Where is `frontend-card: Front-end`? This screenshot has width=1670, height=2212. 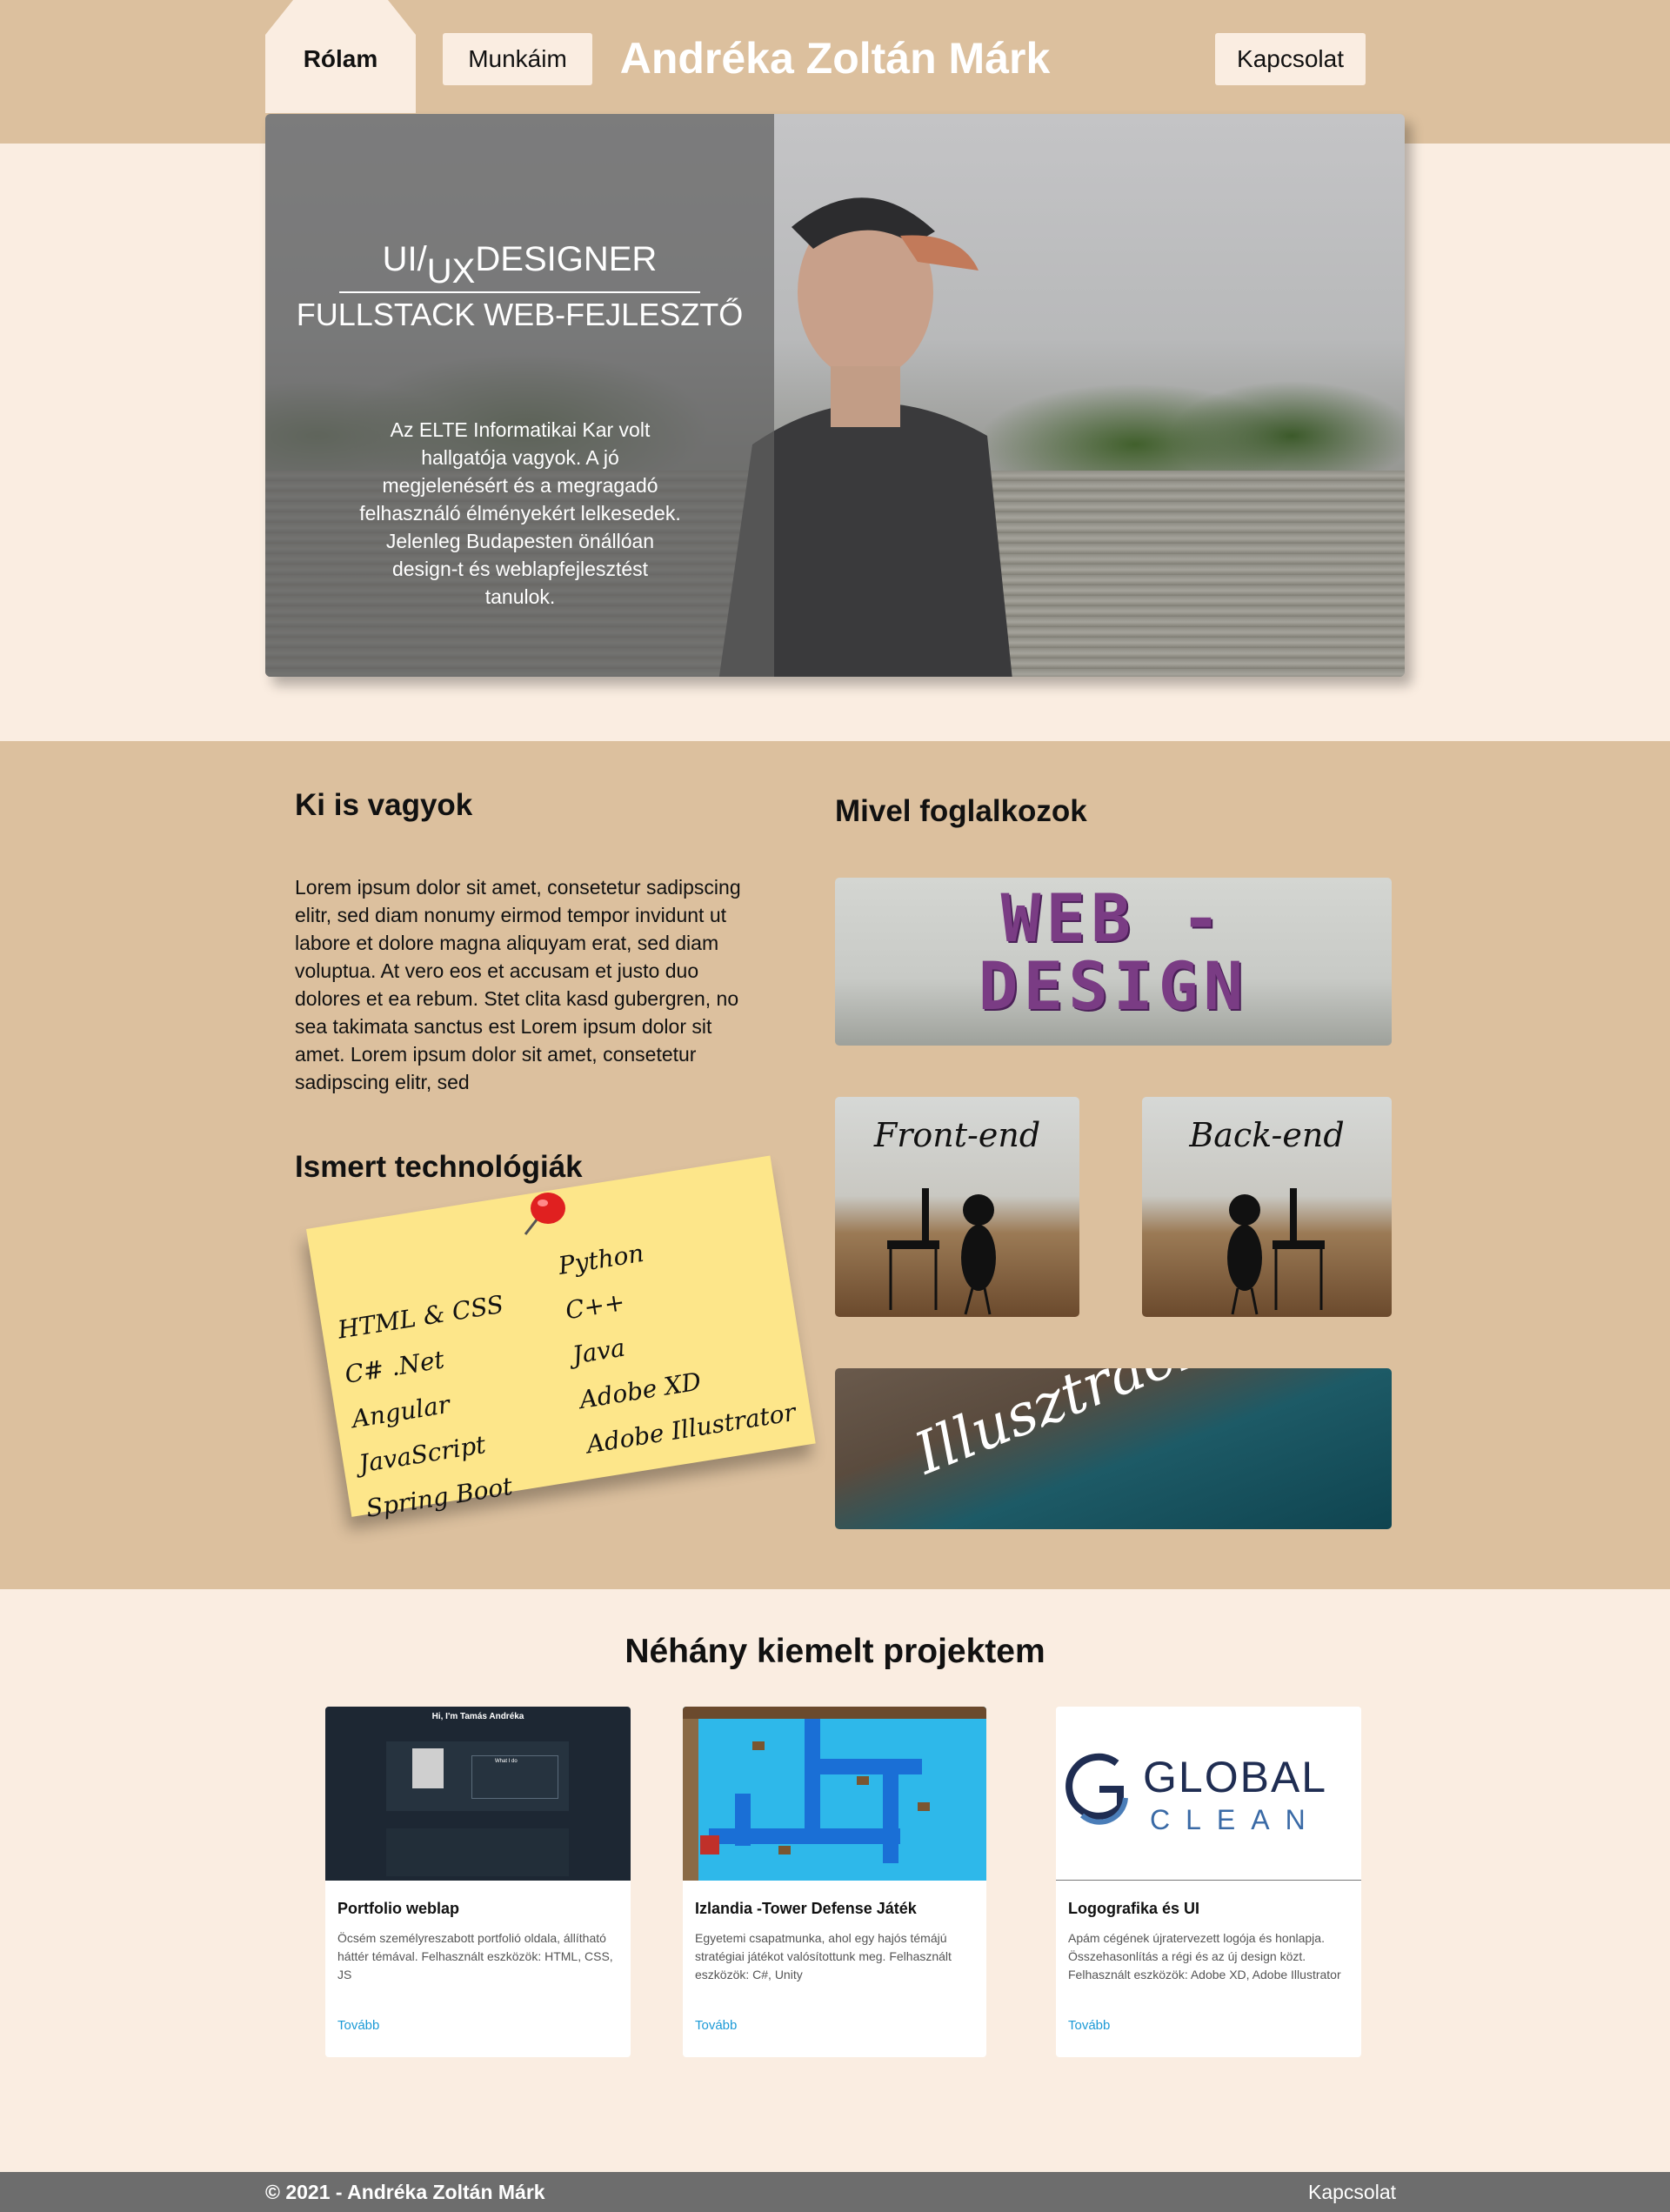
frontend-card: Front-end is located at coordinates (957, 1207).